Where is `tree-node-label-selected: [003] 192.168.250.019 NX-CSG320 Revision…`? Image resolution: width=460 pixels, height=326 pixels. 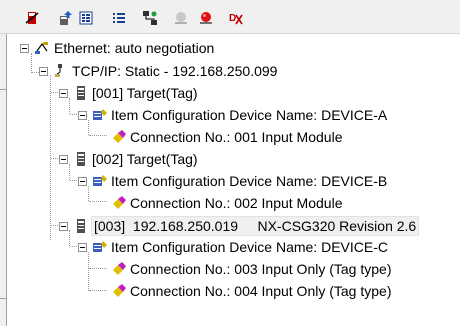
tree-node-label-selected: [003] 192.168.250.019 NX-CSG320 Revision… is located at coordinates (255, 226).